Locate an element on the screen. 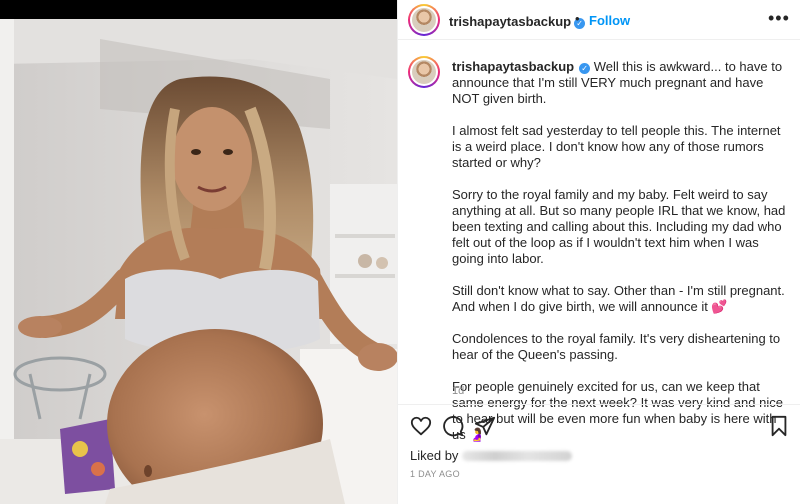  caption-avatar is located at coordinates (424, 72).